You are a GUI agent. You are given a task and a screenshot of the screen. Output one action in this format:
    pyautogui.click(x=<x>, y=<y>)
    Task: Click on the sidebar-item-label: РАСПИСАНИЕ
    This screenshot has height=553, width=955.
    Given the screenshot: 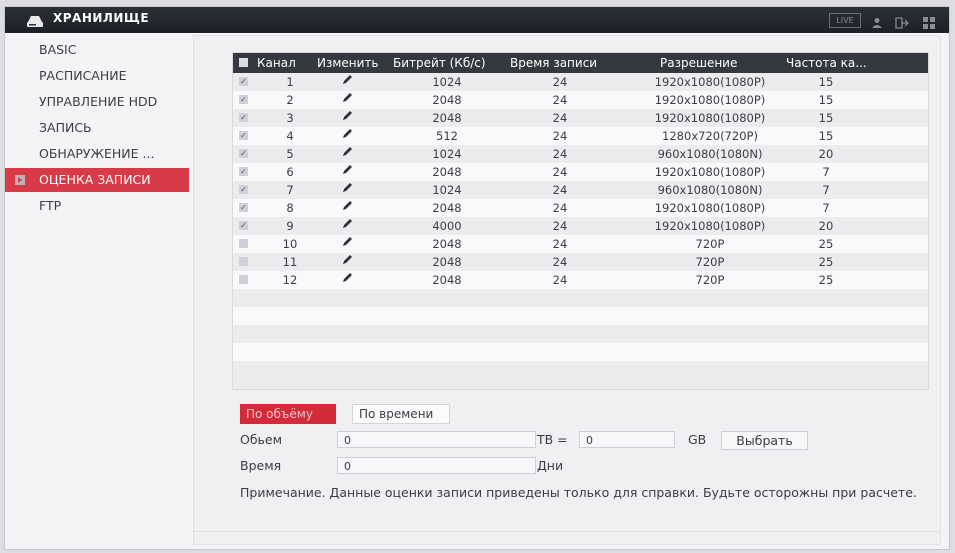 What is the action you would take?
    pyautogui.click(x=83, y=75)
    